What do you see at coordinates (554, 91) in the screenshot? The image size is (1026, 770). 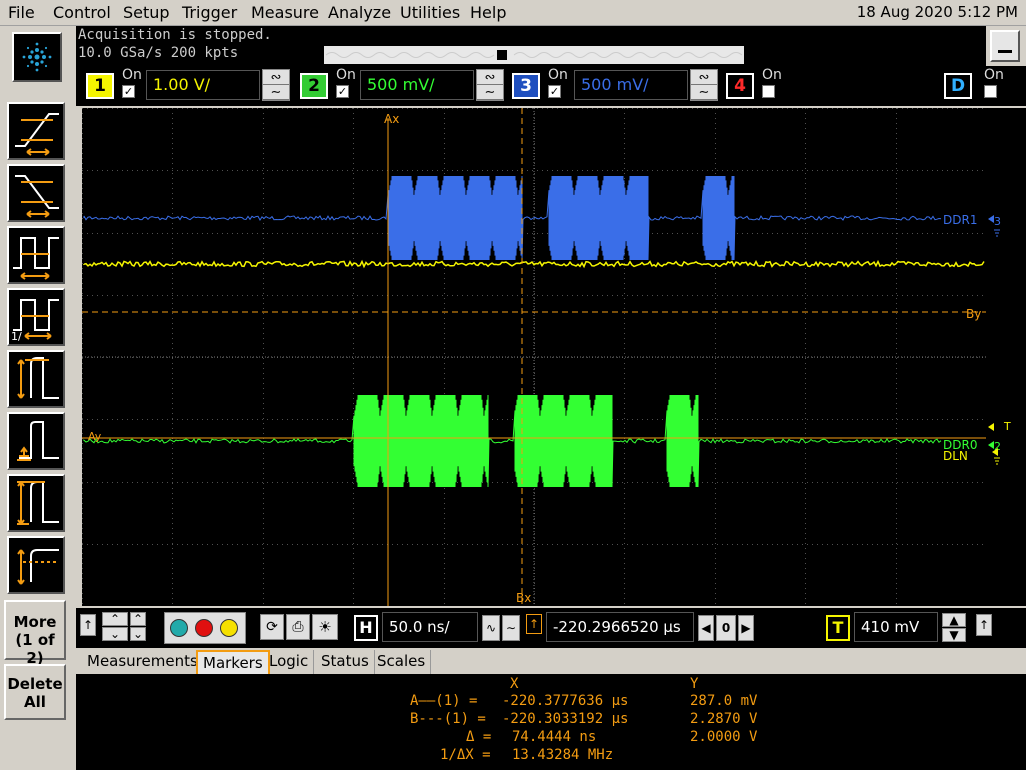 I see `channel-3-on-checkbox: ✓` at bounding box center [554, 91].